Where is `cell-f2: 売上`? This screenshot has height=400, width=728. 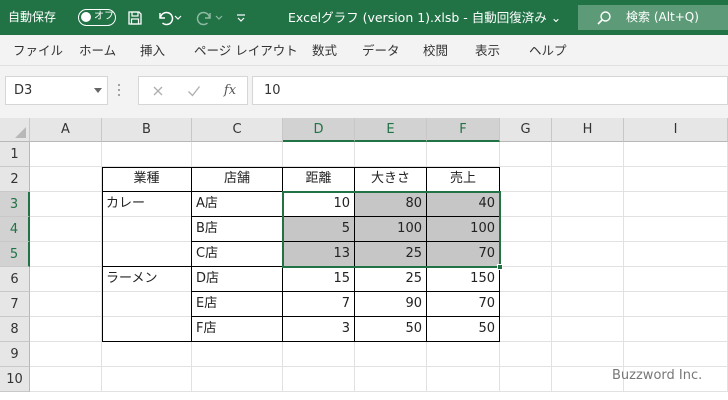
cell-f2: 売上 is located at coordinates (463, 179).